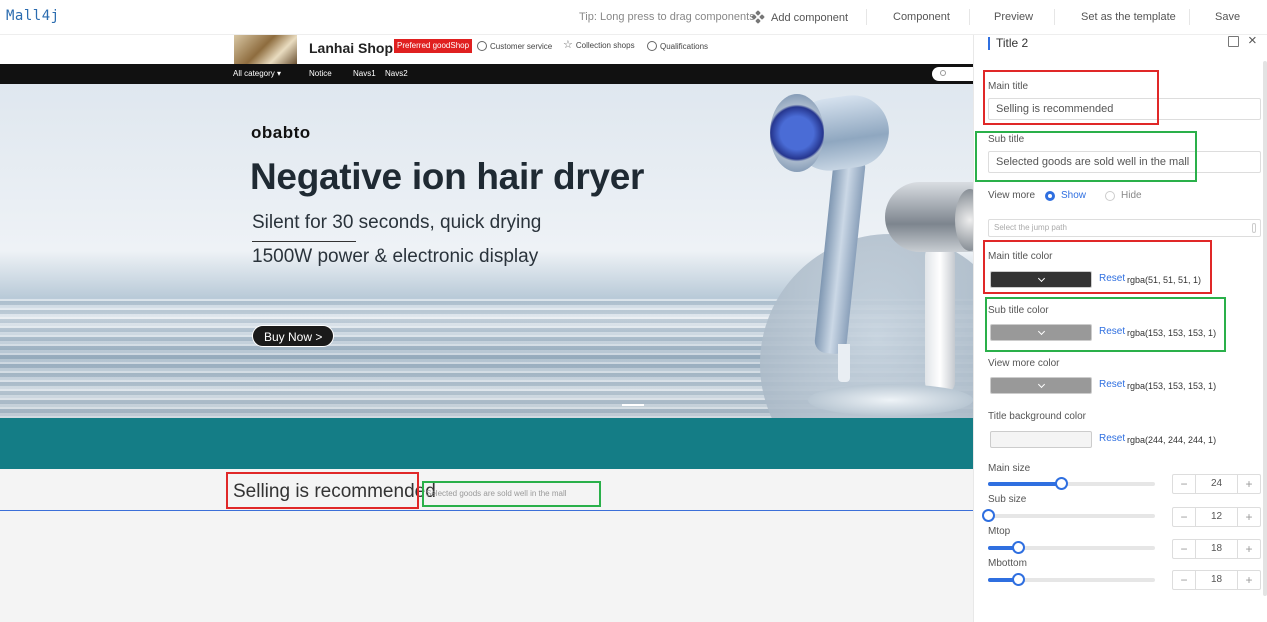  I want to click on mtop-stepper: −18 +, so click(1216, 549).